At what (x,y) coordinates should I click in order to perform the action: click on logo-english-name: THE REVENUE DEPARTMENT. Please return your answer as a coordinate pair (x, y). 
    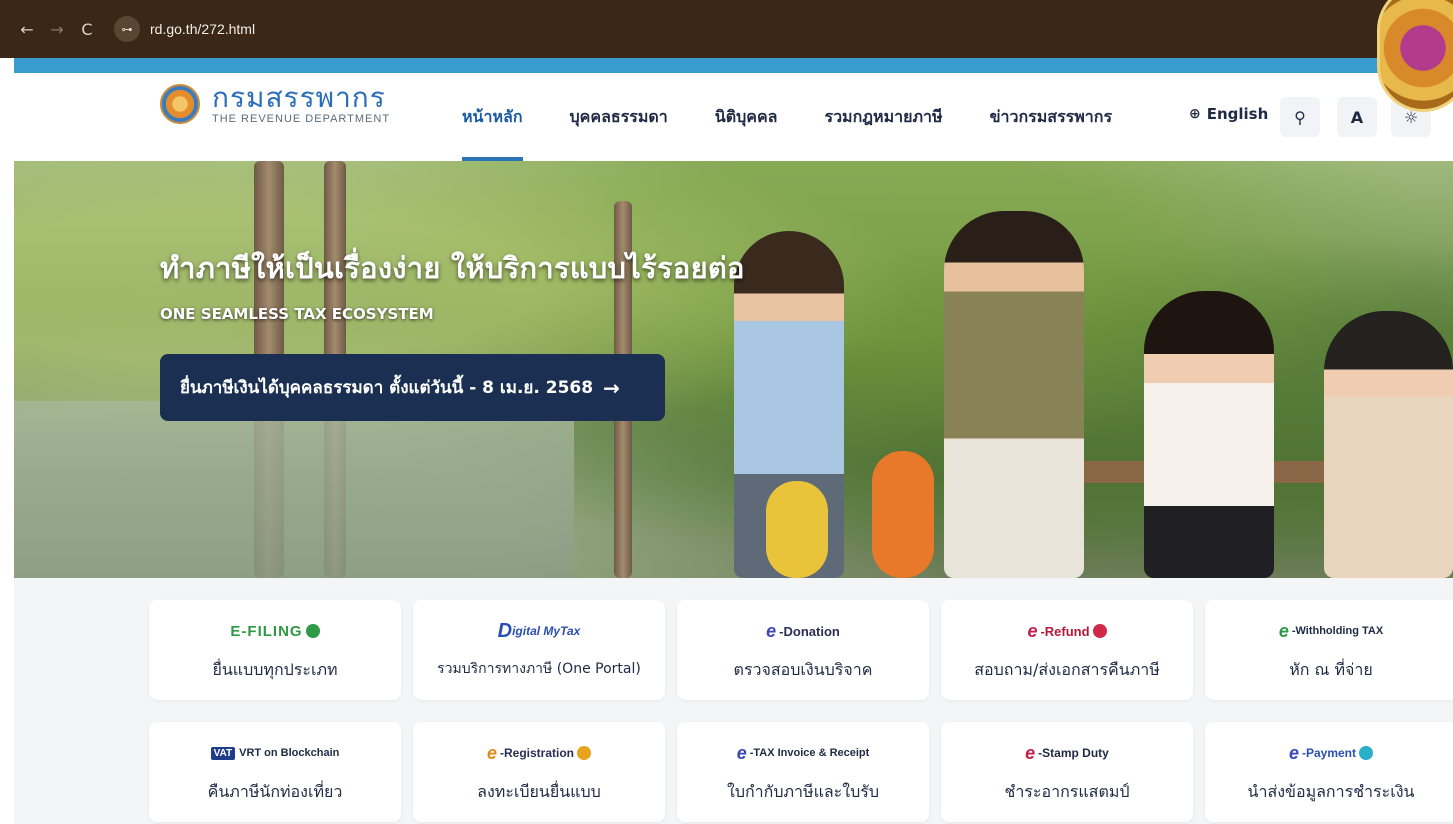
    Looking at the image, I should click on (301, 119).